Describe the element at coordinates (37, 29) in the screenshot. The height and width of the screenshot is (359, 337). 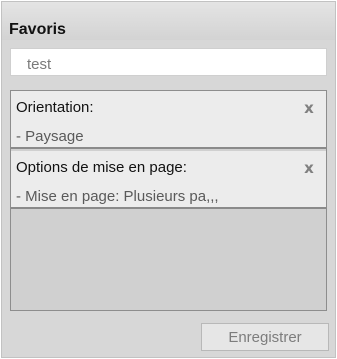
I see `panel-title: Favoris` at that location.